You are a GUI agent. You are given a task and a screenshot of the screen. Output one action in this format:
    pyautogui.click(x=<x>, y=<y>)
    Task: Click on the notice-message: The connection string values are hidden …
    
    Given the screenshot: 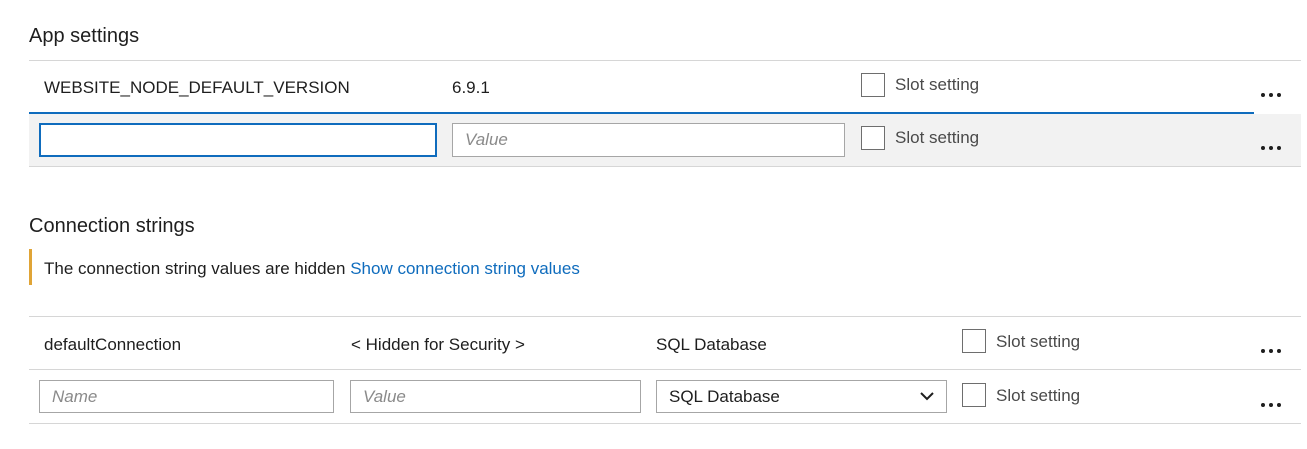 What is the action you would take?
    pyautogui.click(x=312, y=269)
    